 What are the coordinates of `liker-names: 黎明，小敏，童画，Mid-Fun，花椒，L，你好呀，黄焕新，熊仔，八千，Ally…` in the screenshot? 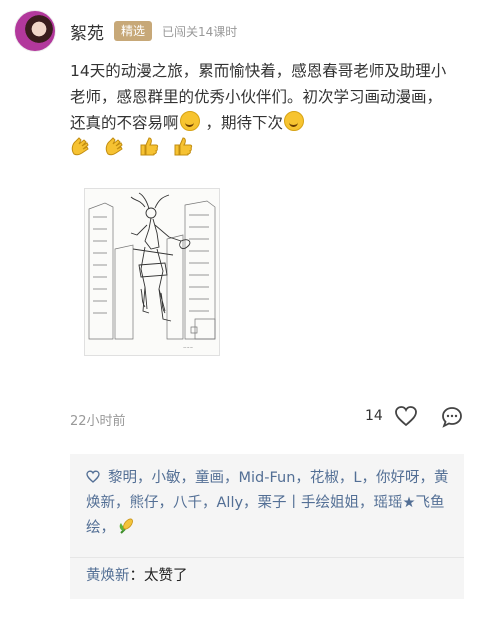 It's located at (267, 503).